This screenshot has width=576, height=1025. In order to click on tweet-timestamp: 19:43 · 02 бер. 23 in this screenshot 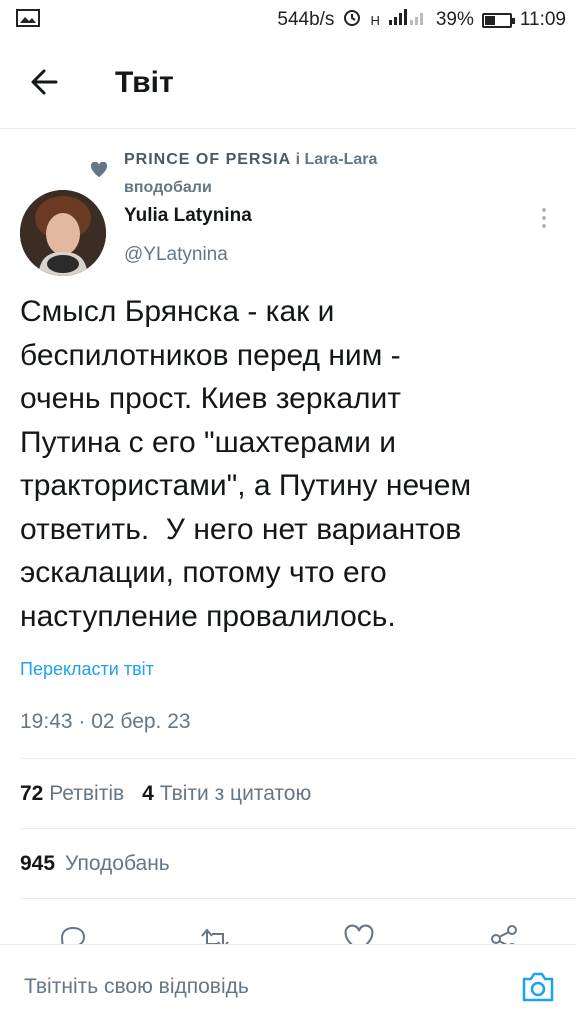, I will do `click(105, 721)`.